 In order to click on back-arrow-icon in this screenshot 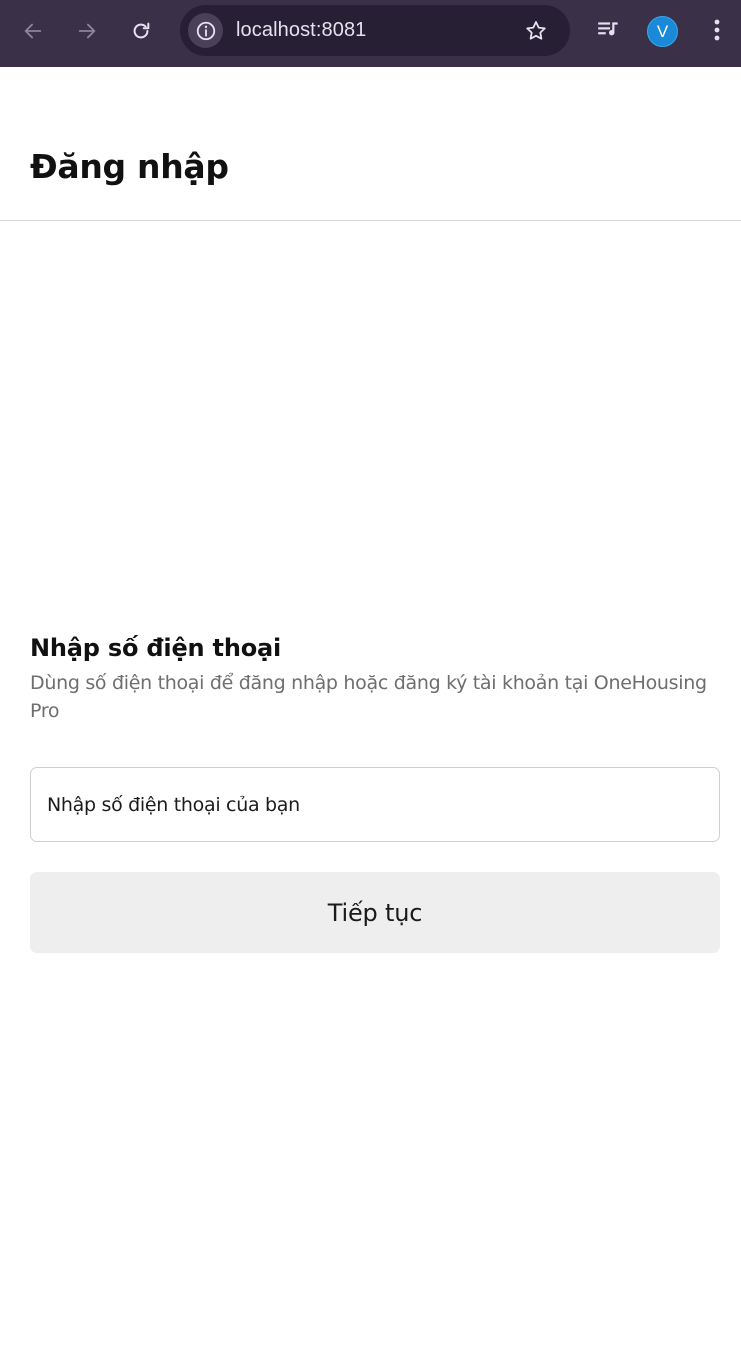, I will do `click(33, 31)`.